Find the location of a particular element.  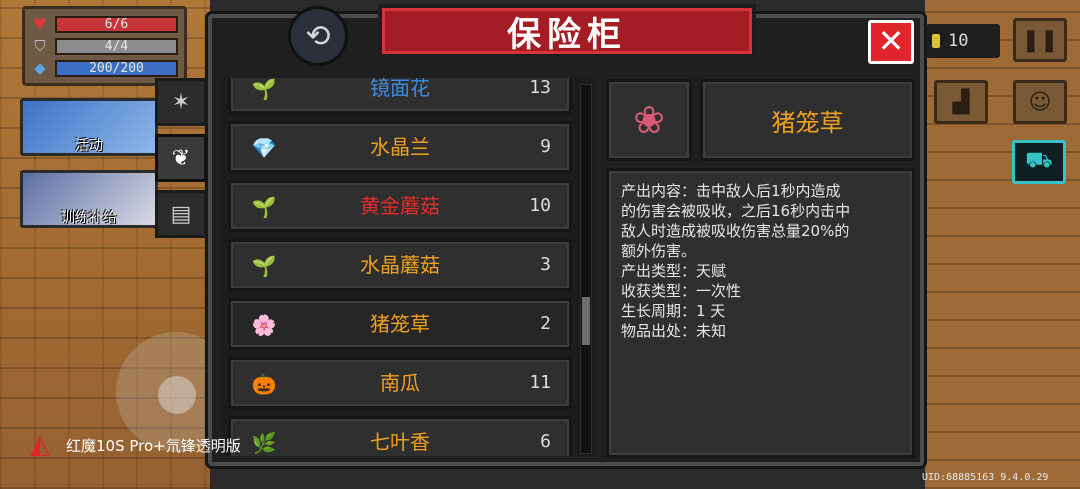

title-banner: 保险柜 is located at coordinates (567, 33).